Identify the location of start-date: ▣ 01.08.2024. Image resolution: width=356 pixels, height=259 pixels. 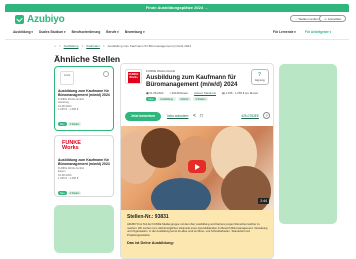
(155, 93).